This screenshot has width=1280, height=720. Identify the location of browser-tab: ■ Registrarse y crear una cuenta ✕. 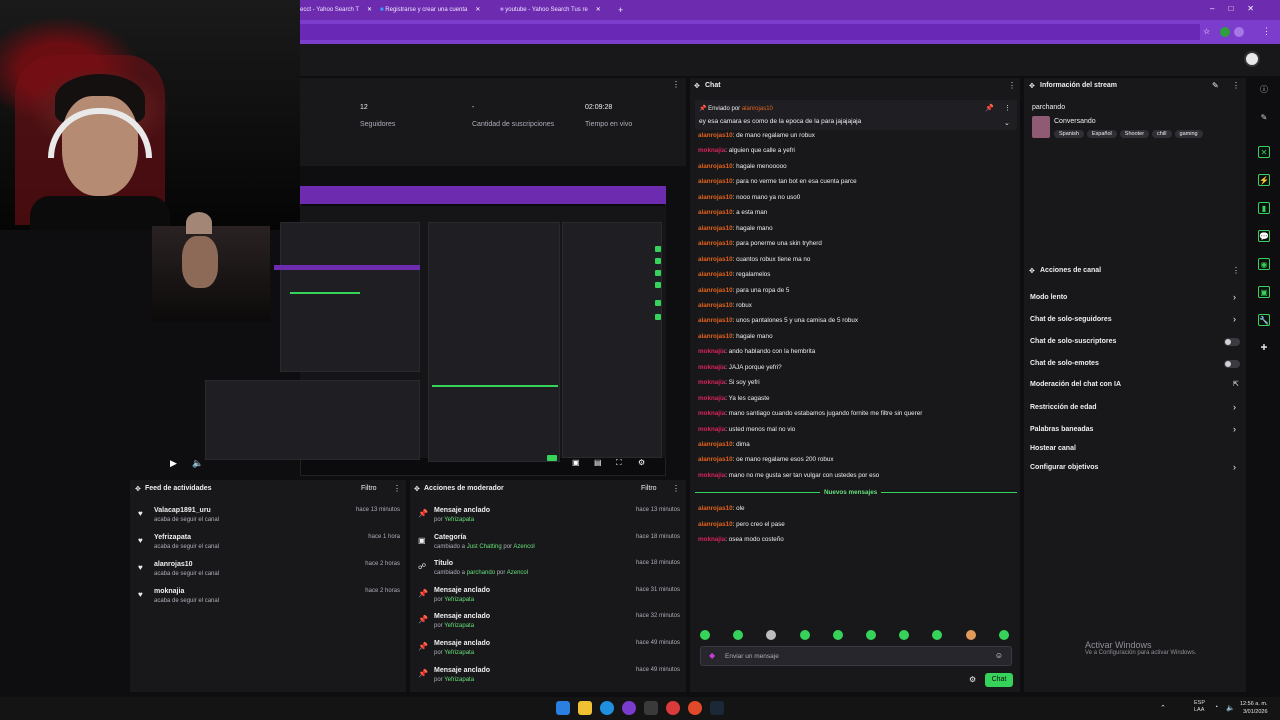
(430, 10).